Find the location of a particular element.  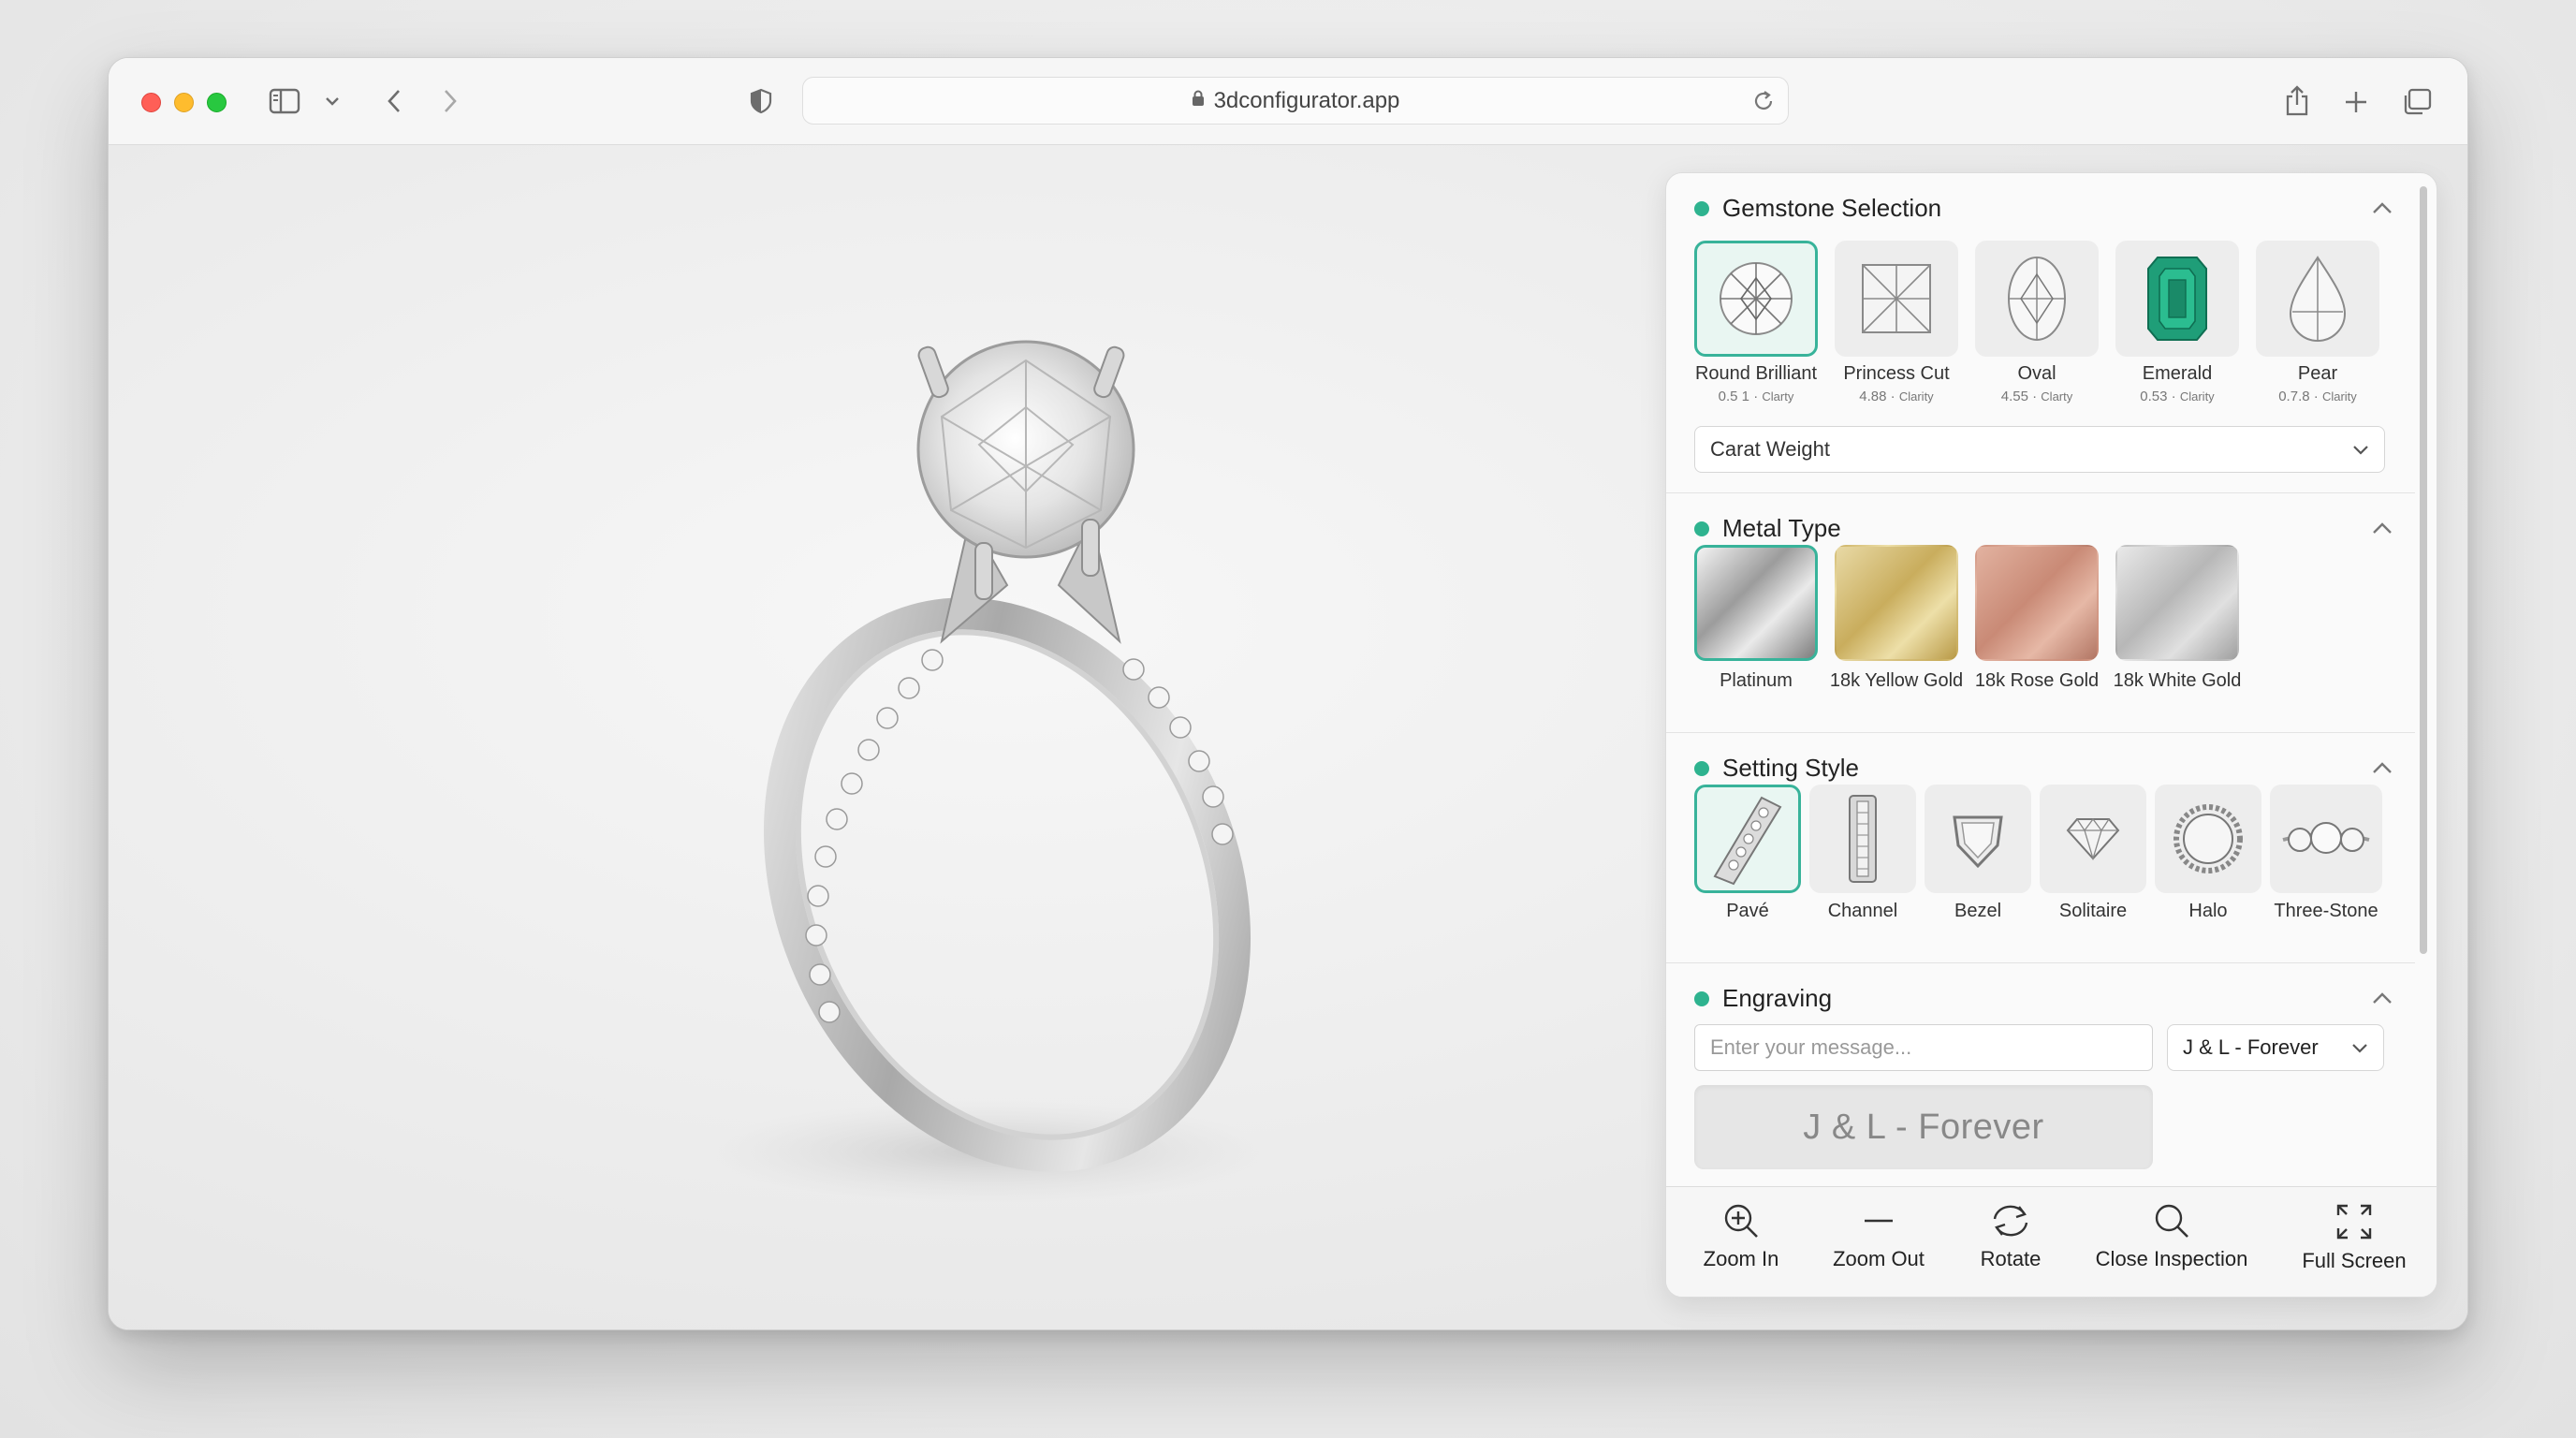

setting-channel is located at coordinates (1862, 839).